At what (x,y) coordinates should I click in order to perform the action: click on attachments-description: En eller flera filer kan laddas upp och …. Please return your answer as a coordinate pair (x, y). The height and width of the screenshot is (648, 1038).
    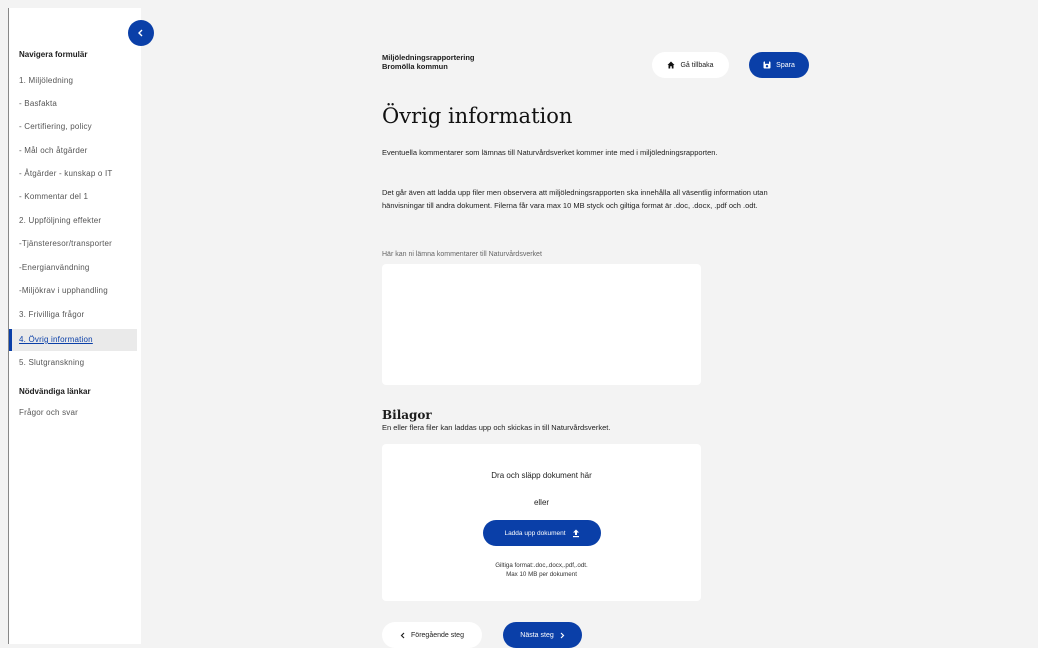
    Looking at the image, I should click on (496, 427).